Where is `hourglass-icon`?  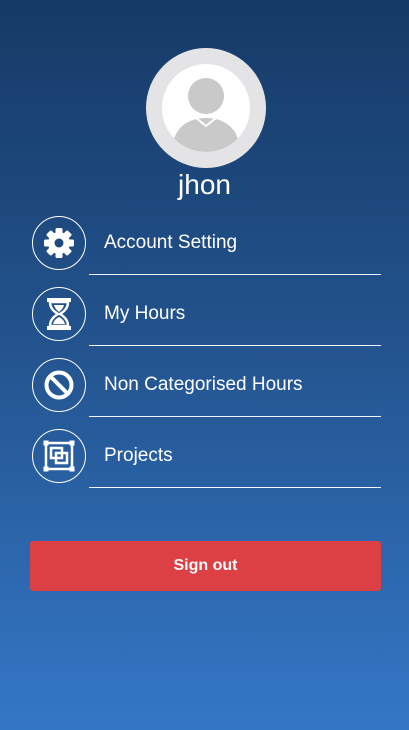
hourglass-icon is located at coordinates (59, 314).